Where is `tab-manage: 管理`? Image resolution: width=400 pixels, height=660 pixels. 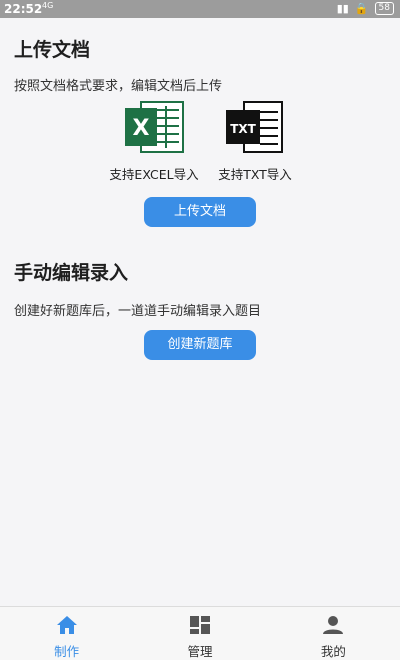
tab-manage: 管理 is located at coordinates (199, 633).